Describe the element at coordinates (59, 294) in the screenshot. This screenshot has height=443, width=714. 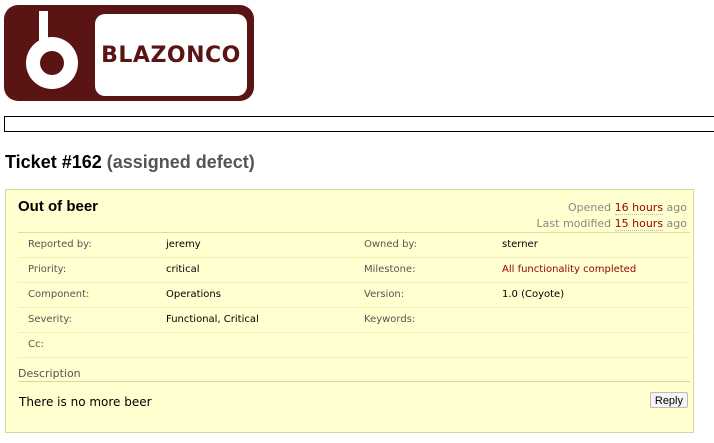
I see `component-label: Component:` at that location.